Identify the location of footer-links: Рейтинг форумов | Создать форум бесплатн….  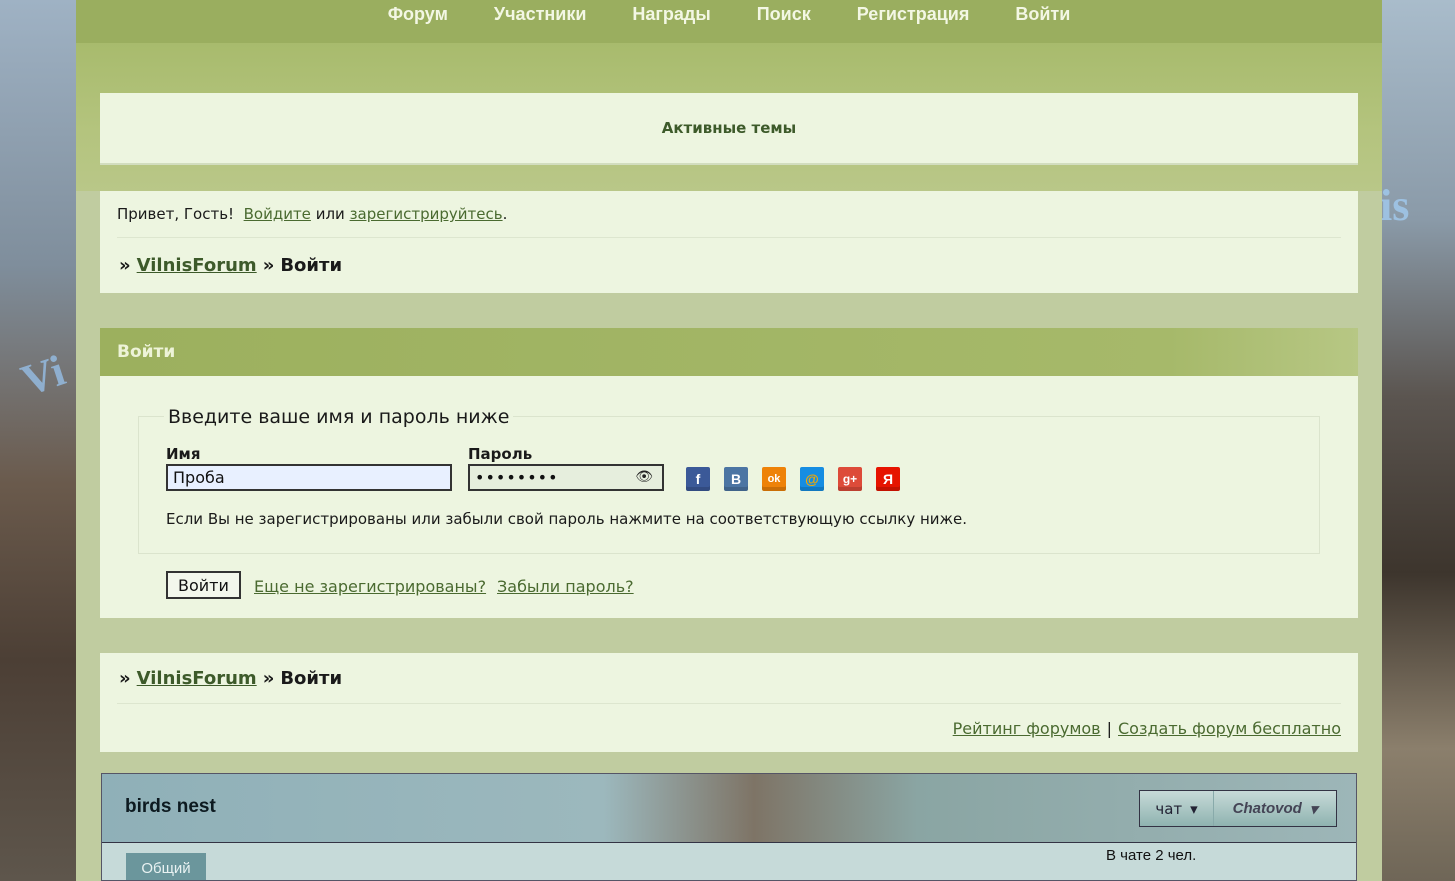
(729, 728).